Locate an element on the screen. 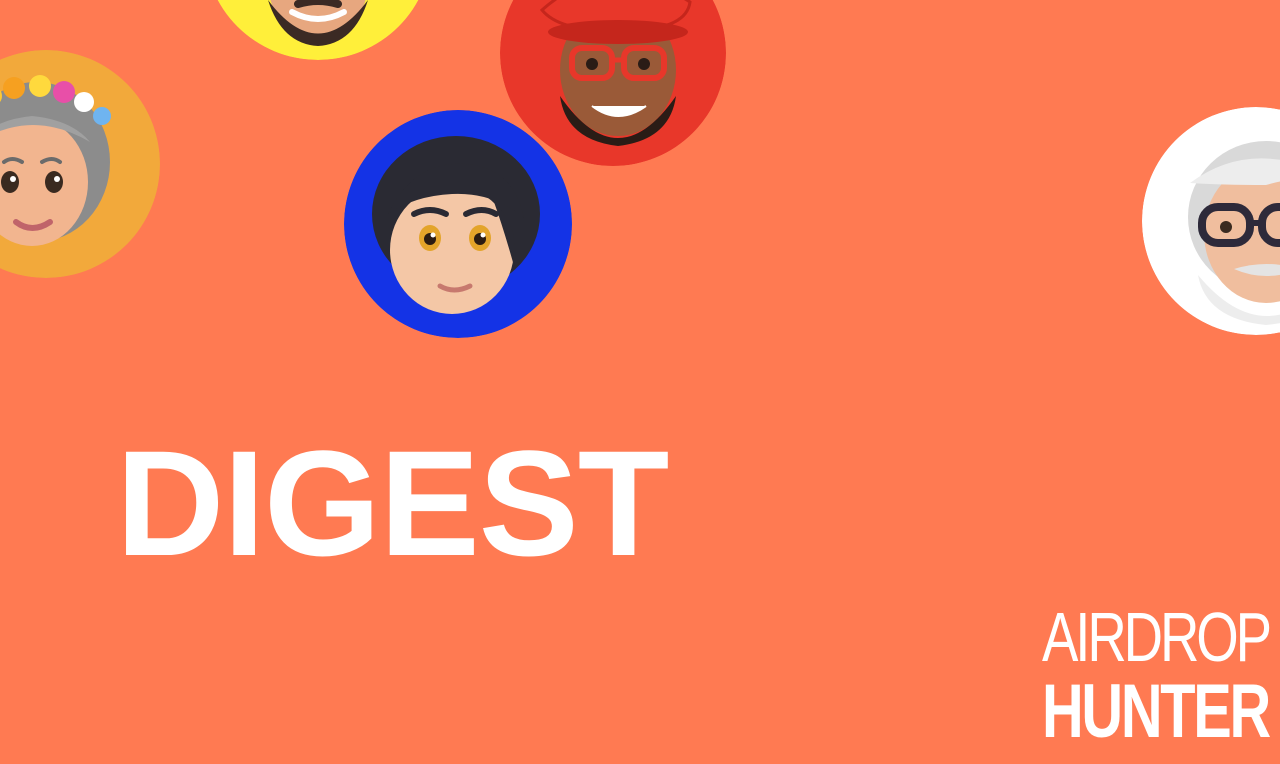 This screenshot has height=764, width=1280. brand-line-hunter: HUNTER is located at coordinates (1156, 711).